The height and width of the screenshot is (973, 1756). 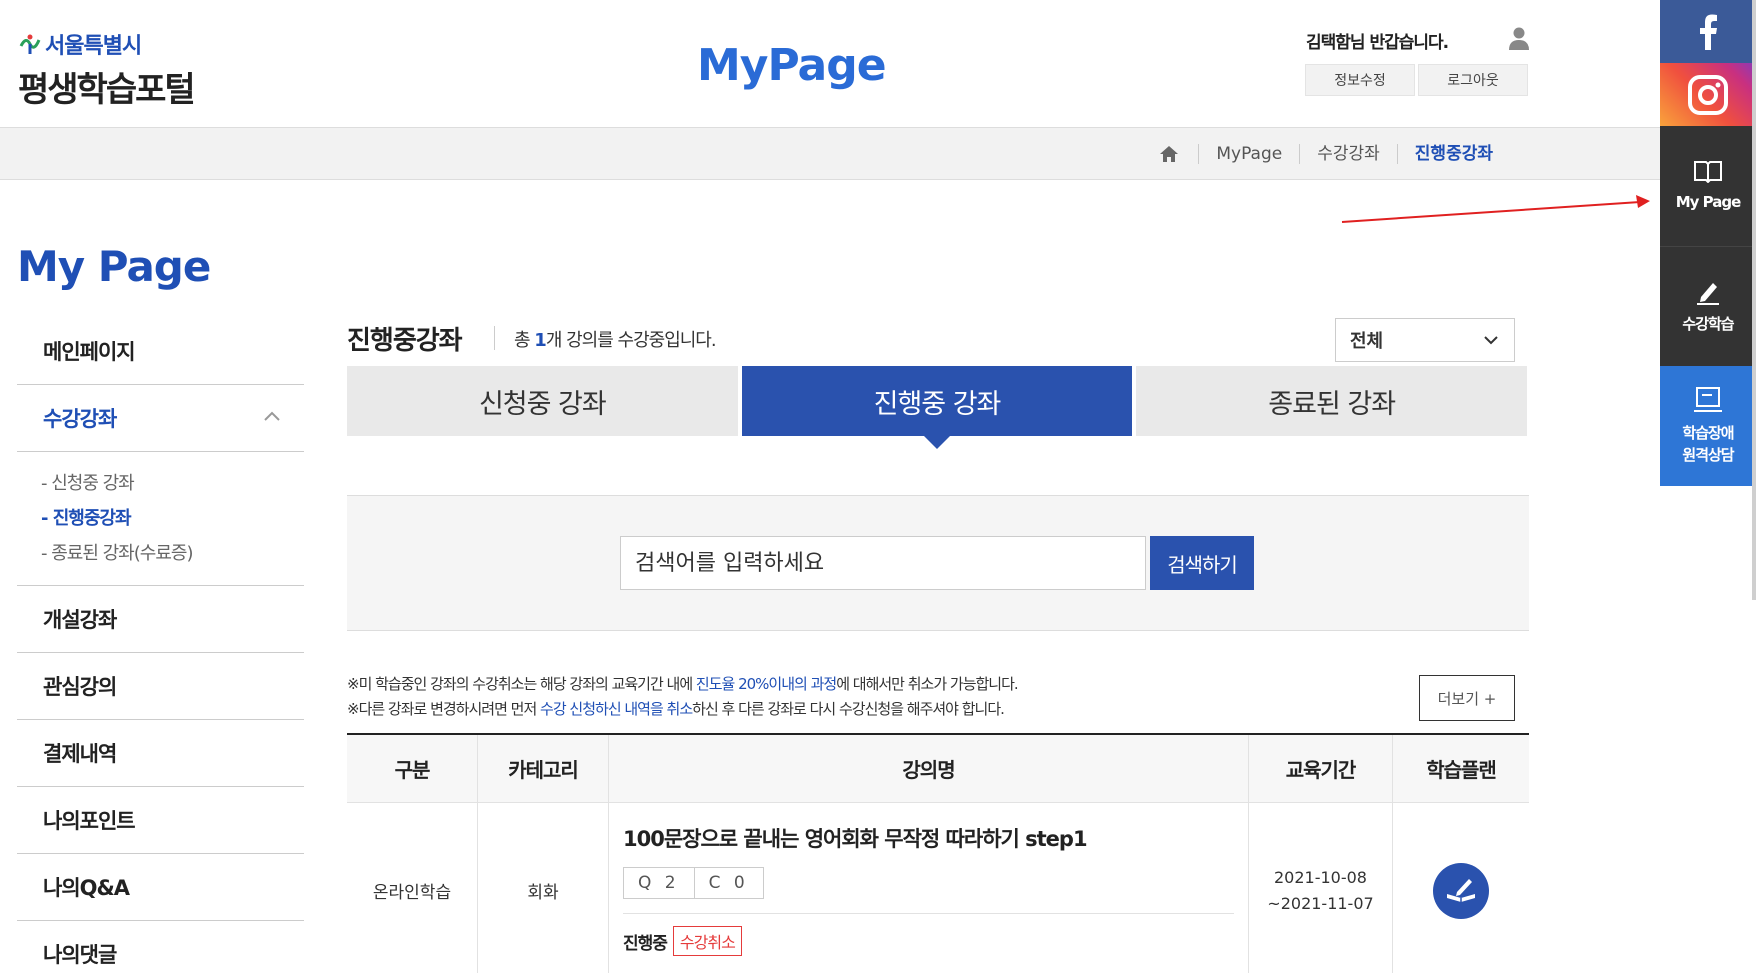 I want to click on cell-period: 2021-10-08 ~2021-11-07, so click(x=1321, y=888).